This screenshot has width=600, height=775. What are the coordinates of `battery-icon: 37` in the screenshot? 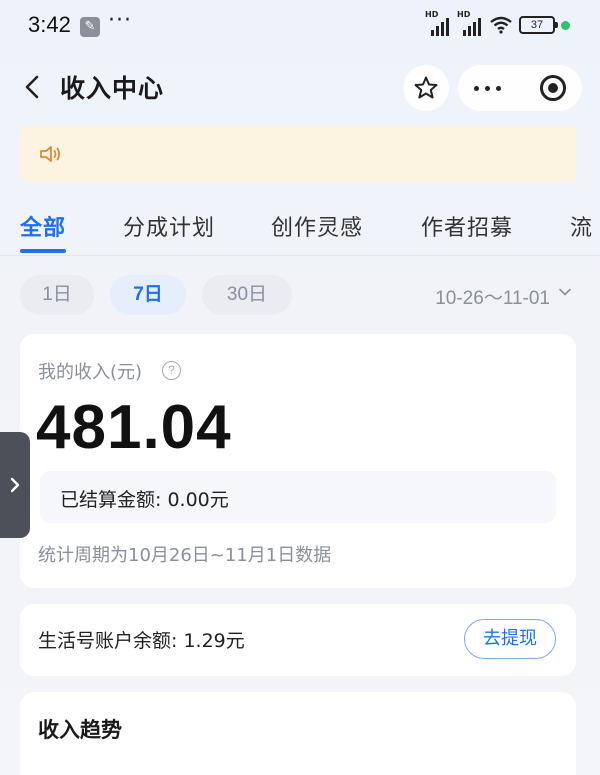 It's located at (538, 25).